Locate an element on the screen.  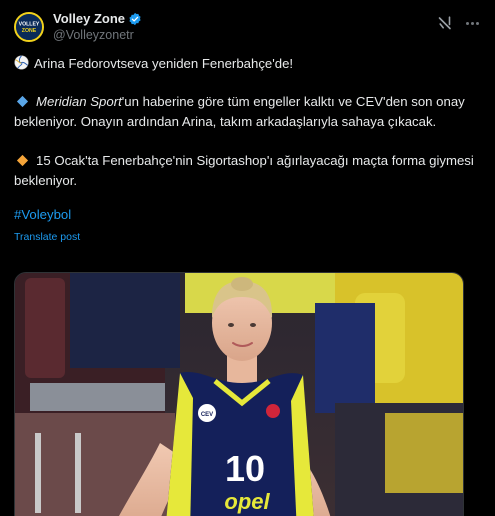
author-display-name: Volley Zone is located at coordinates (89, 19).